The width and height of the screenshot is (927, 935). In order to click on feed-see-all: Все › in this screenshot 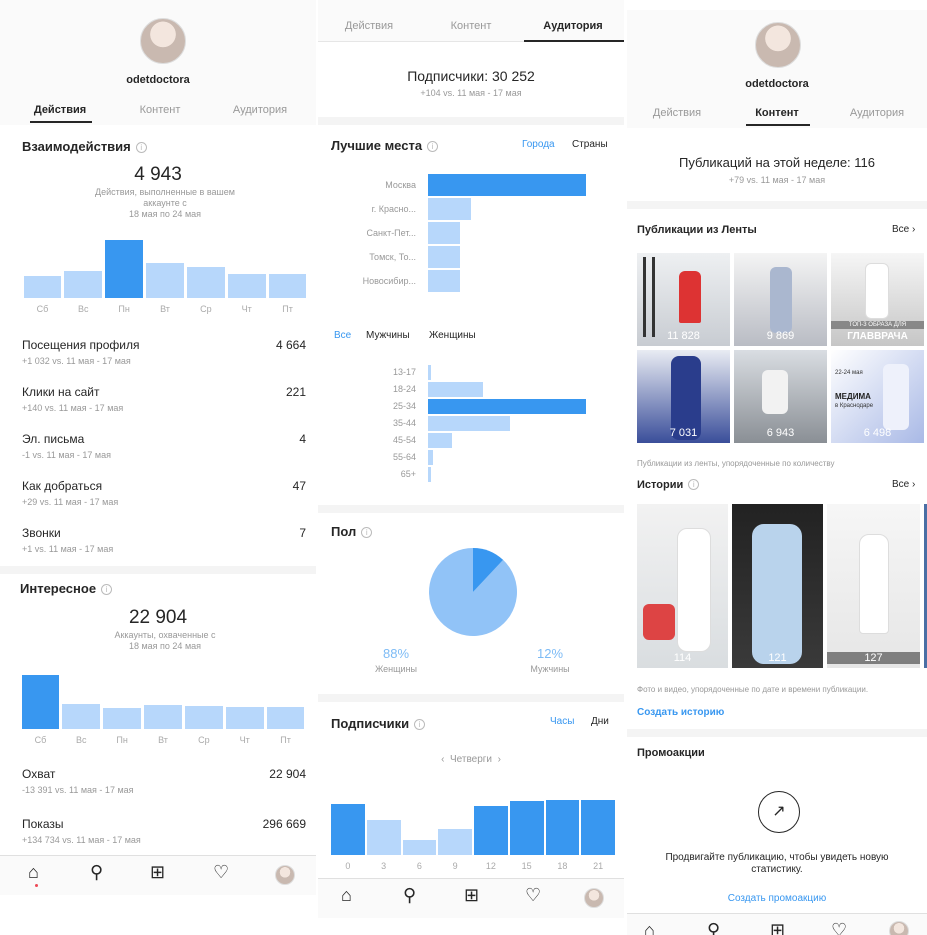, I will do `click(903, 229)`.